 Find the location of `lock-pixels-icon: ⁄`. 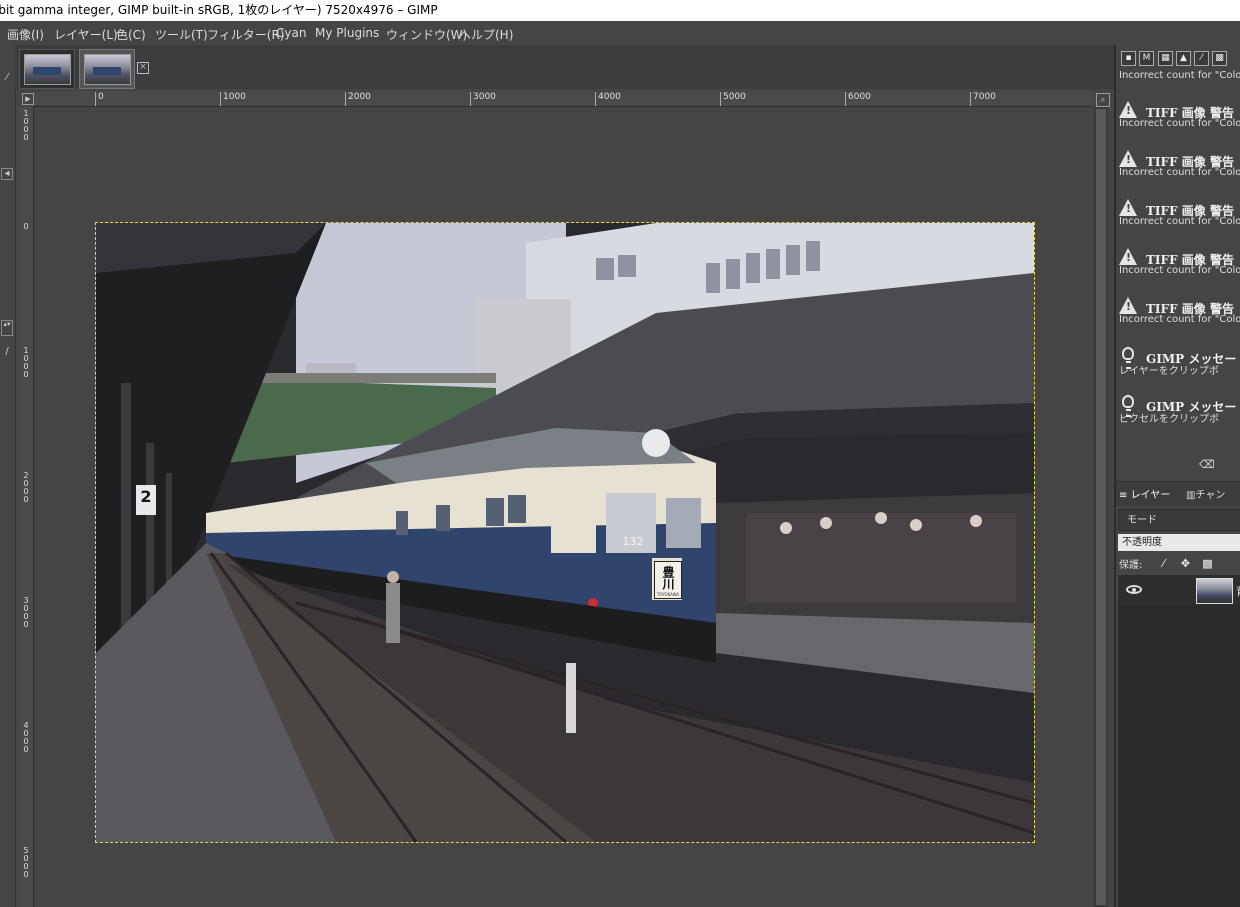

lock-pixels-icon: ⁄ is located at coordinates (1163, 563).